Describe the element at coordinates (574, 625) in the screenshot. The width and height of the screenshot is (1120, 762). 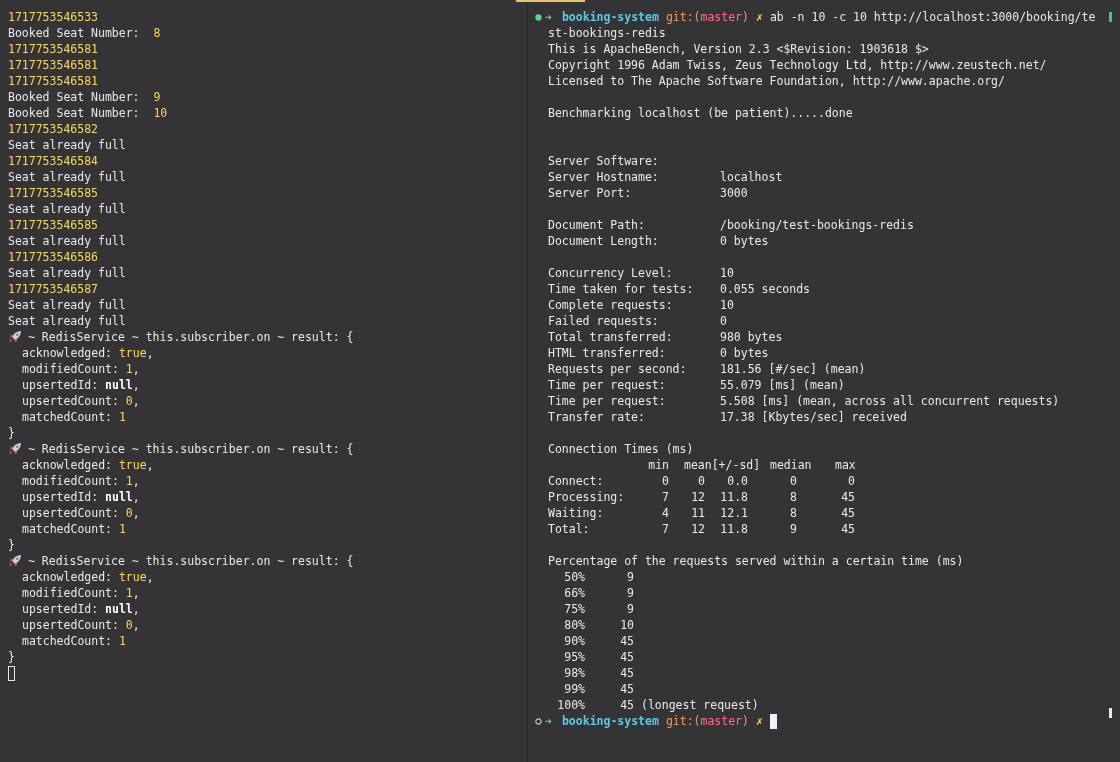
I see `percentile-label: 80%` at that location.